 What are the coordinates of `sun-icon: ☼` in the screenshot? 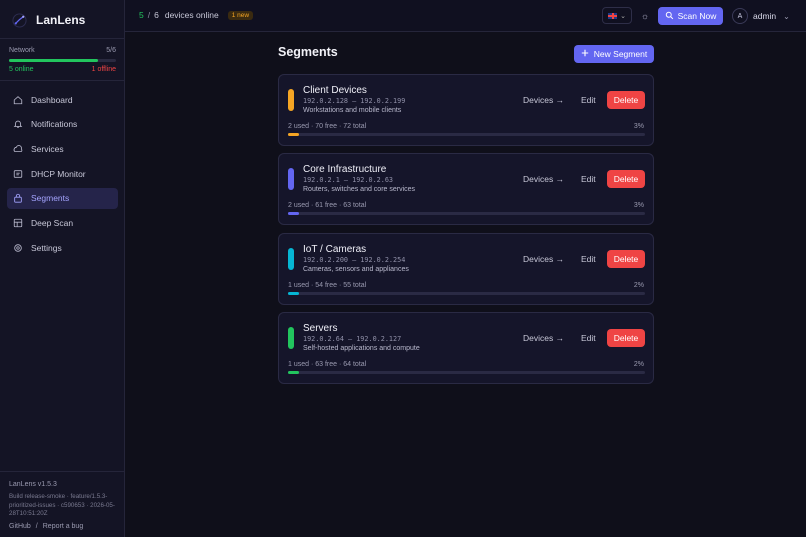 It's located at (645, 16).